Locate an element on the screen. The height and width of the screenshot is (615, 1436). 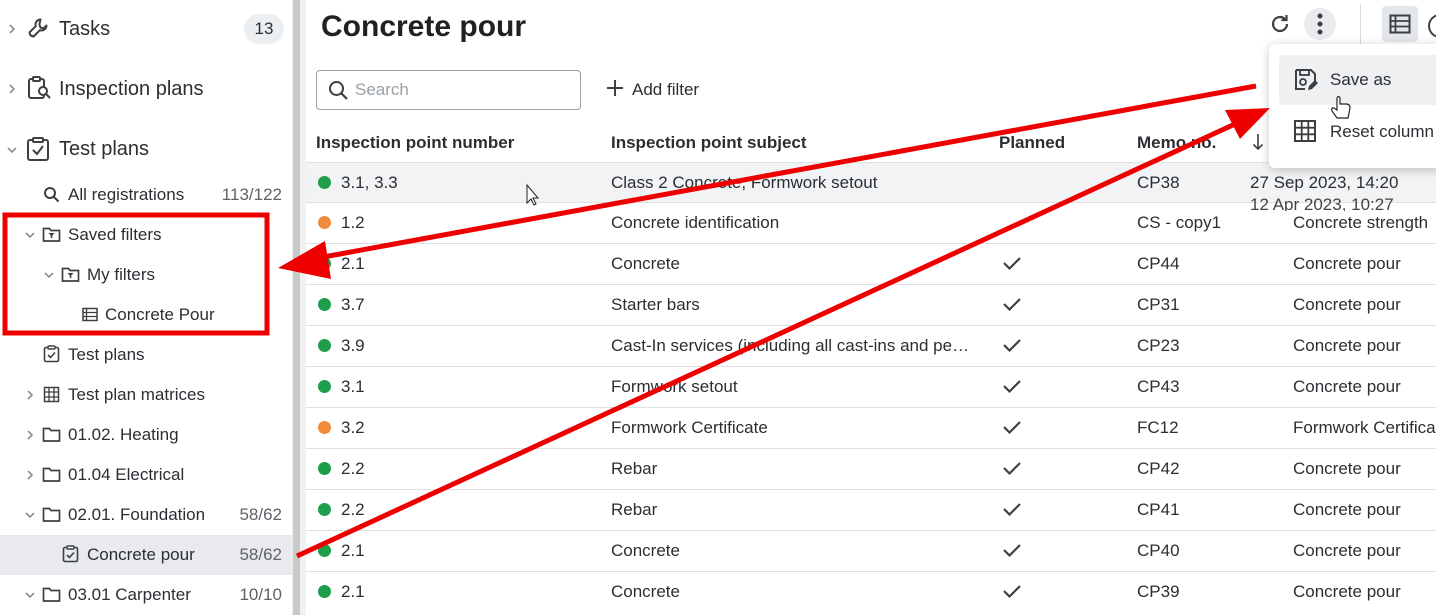
table-row: 2.1 Concrete CP40 Concrete pour is located at coordinates (871, 550).